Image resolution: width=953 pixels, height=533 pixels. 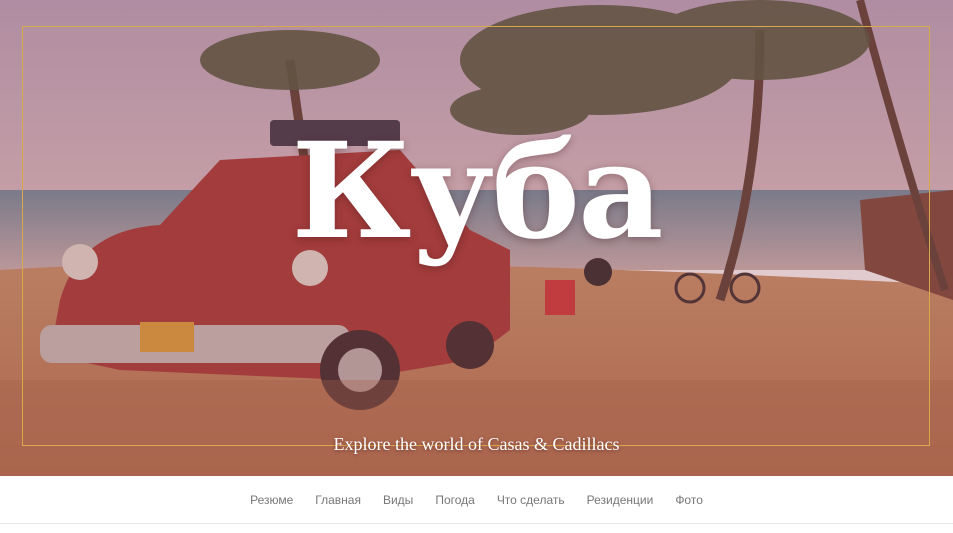 I want to click on hero-subtitle-text: Explore the world of Casas & Cadillacs, so click(x=476, y=444).